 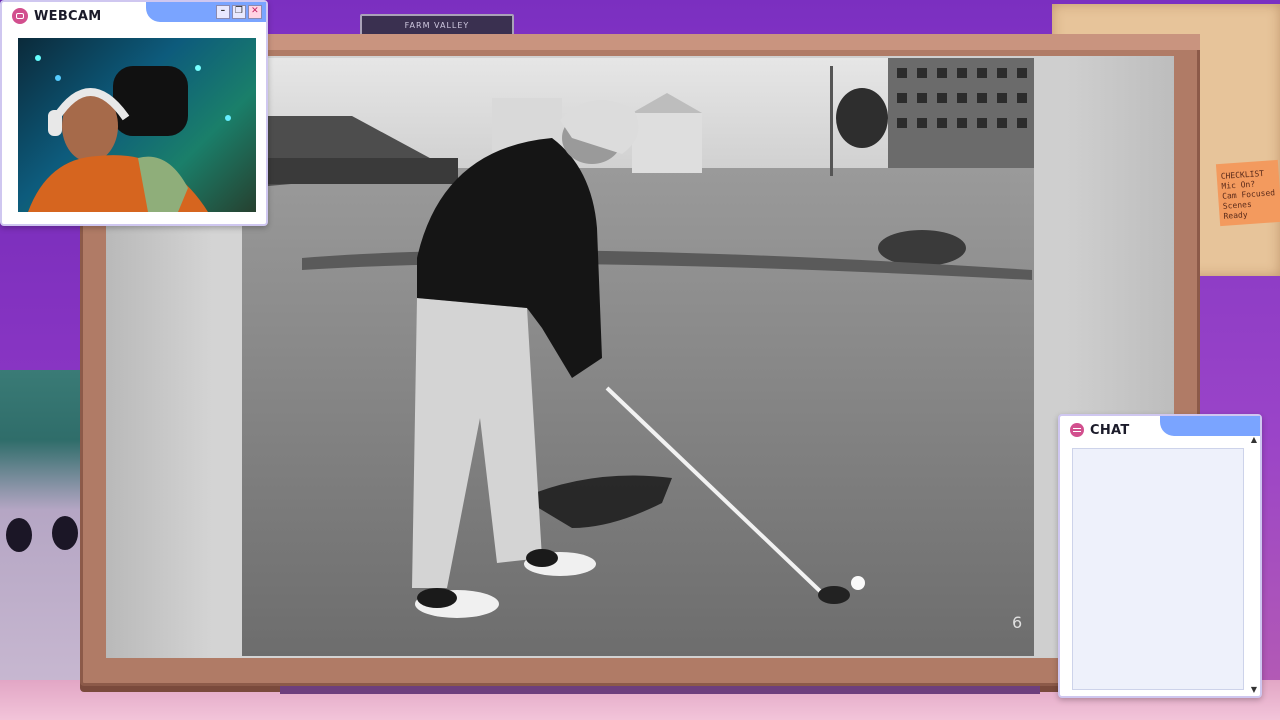 I want to click on note-line: Scenes Ready, so click(x=1237, y=210).